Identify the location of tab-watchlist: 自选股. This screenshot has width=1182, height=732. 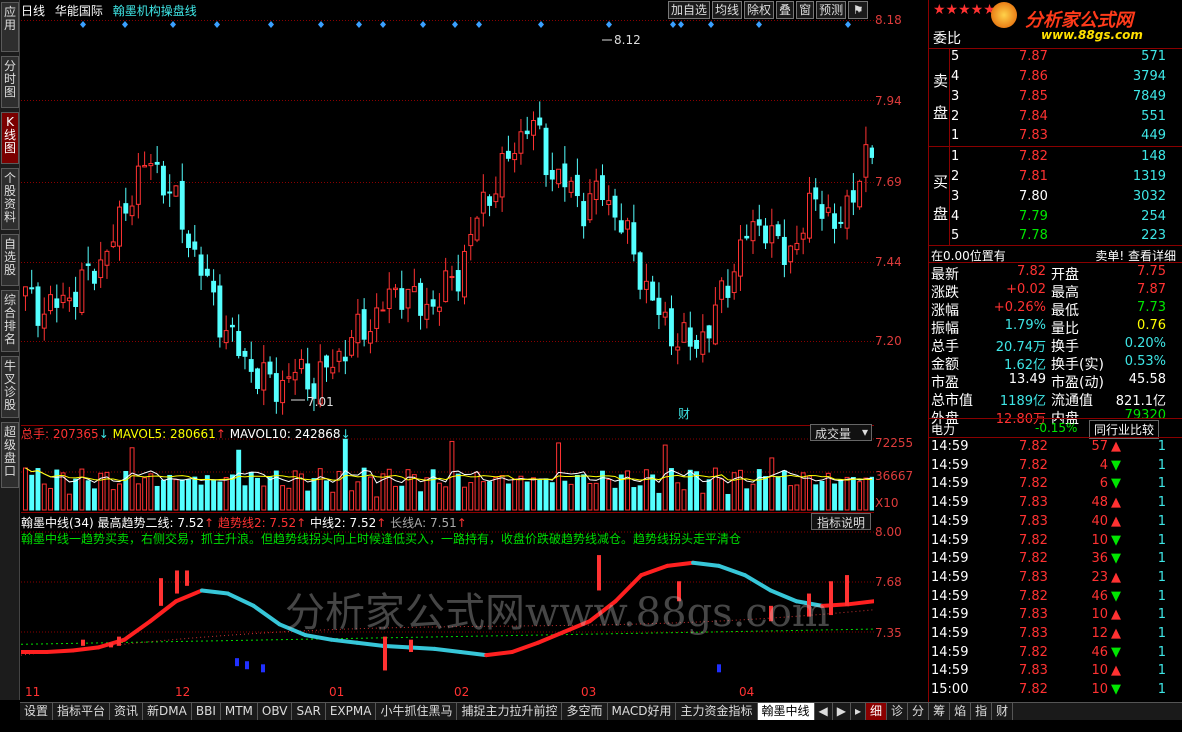
(10, 260).